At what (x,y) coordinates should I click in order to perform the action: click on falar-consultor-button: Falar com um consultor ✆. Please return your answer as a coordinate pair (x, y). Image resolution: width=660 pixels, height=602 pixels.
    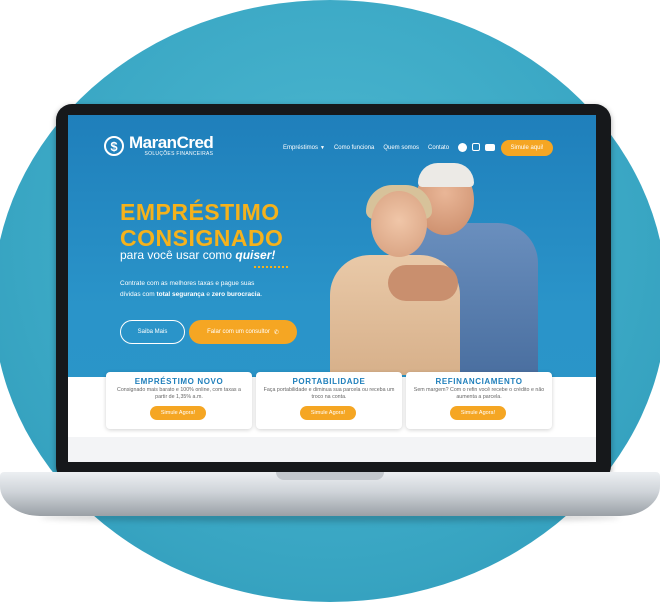
    Looking at the image, I should click on (243, 332).